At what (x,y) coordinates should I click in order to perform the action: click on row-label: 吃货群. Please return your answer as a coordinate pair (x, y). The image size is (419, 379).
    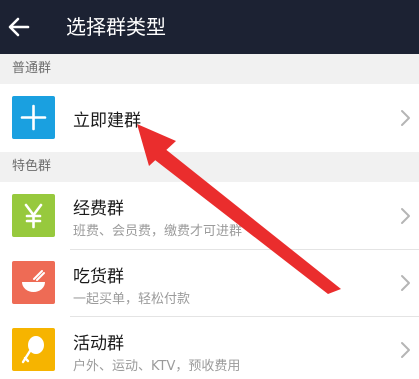
    Looking at the image, I should click on (98, 277).